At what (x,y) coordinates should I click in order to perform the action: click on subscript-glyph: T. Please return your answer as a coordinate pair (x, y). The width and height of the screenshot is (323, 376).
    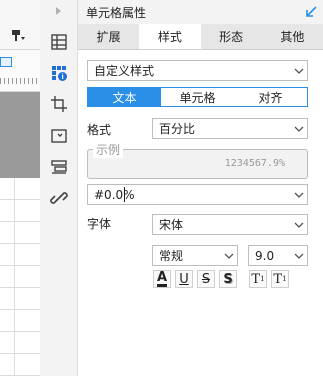
    Looking at the image, I should click on (278, 279).